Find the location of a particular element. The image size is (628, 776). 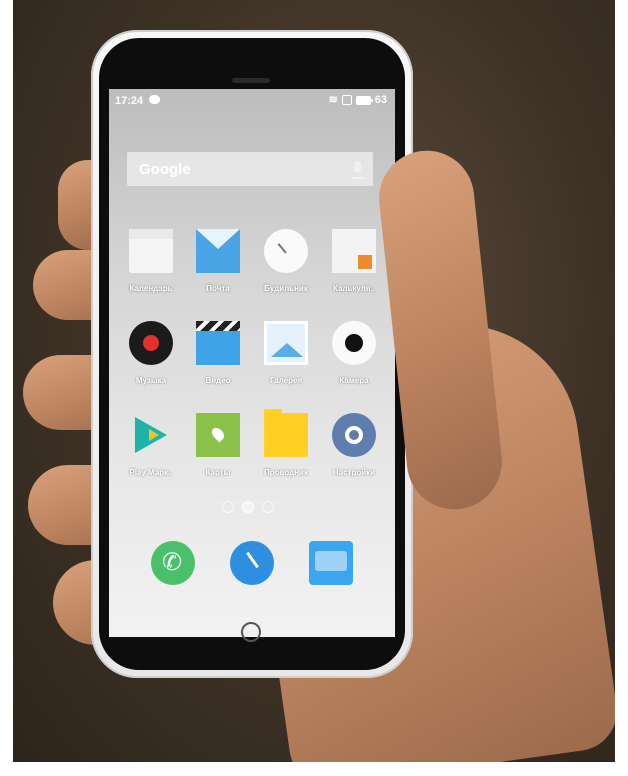

app-settings: Настройки is located at coordinates (354, 445).